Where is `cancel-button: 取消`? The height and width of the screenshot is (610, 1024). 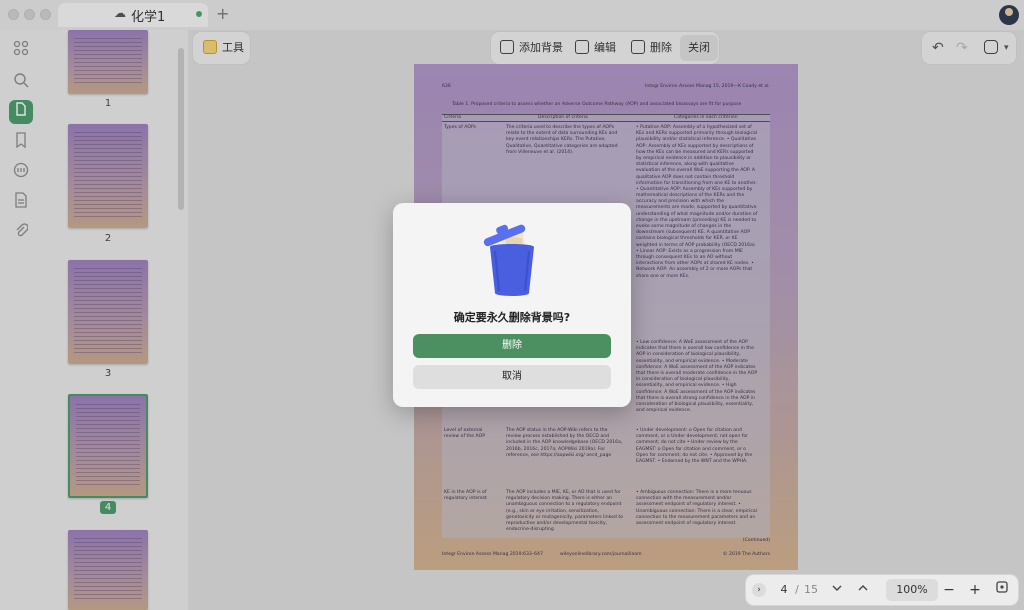
cancel-button: 取消 is located at coordinates (512, 377).